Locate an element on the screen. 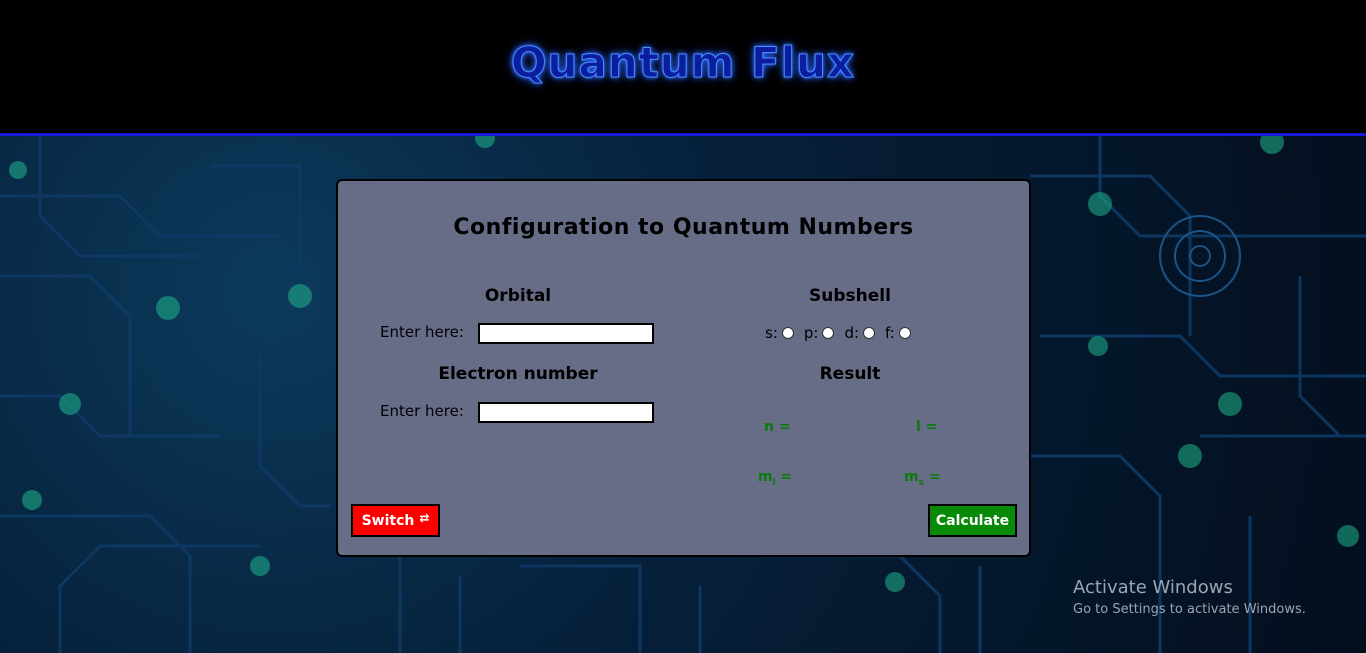 This screenshot has width=1366, height=653. subshell-s-radio is located at coordinates (787, 333).